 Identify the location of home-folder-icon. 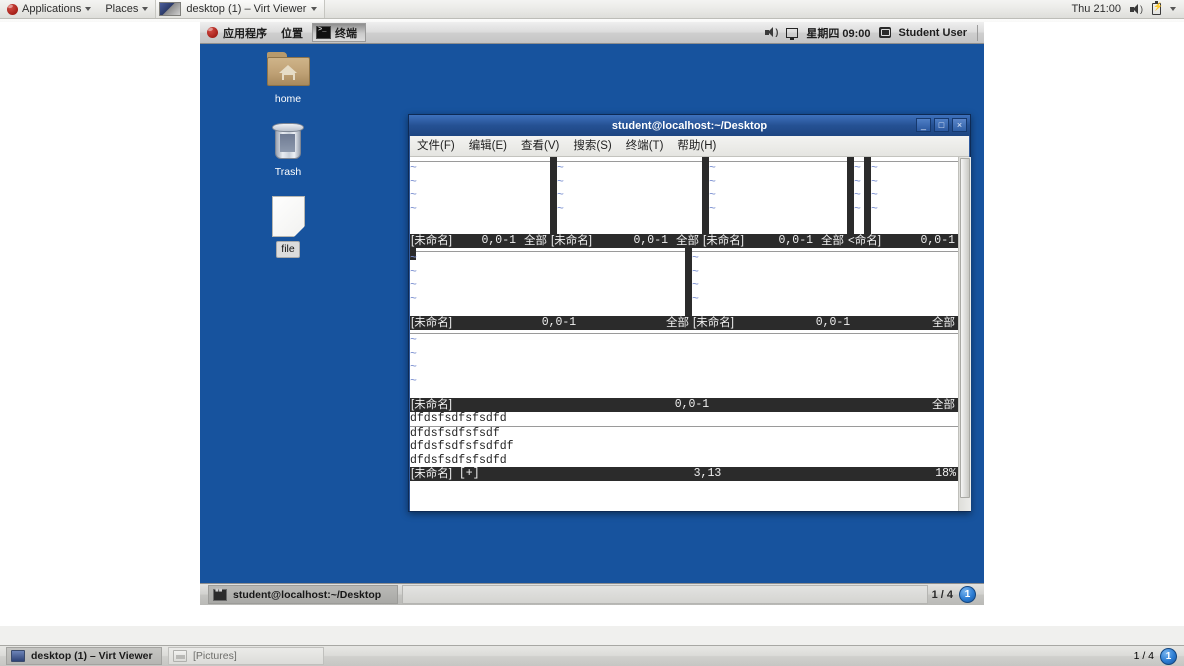
(288, 70).